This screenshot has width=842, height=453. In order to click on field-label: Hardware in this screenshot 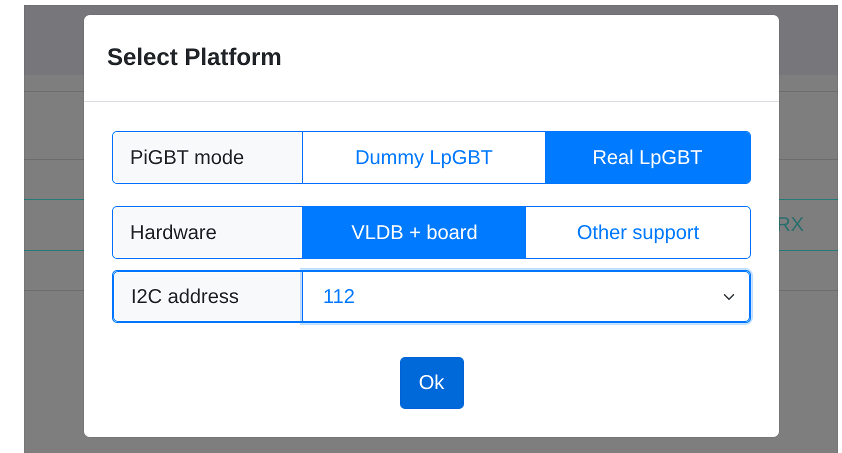, I will do `click(208, 232)`.